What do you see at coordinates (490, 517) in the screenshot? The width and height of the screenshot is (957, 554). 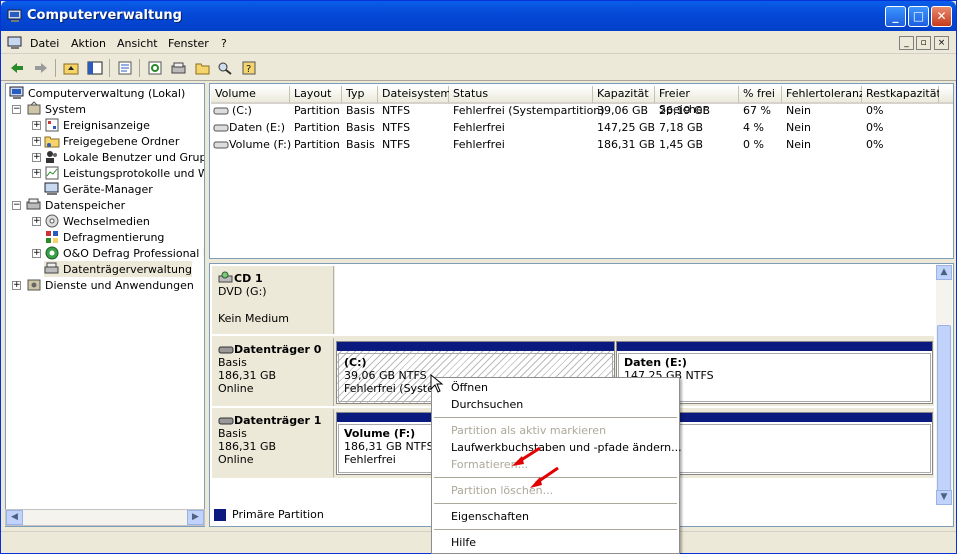 I see `menu-item-properties: Eigenschaften` at bounding box center [490, 517].